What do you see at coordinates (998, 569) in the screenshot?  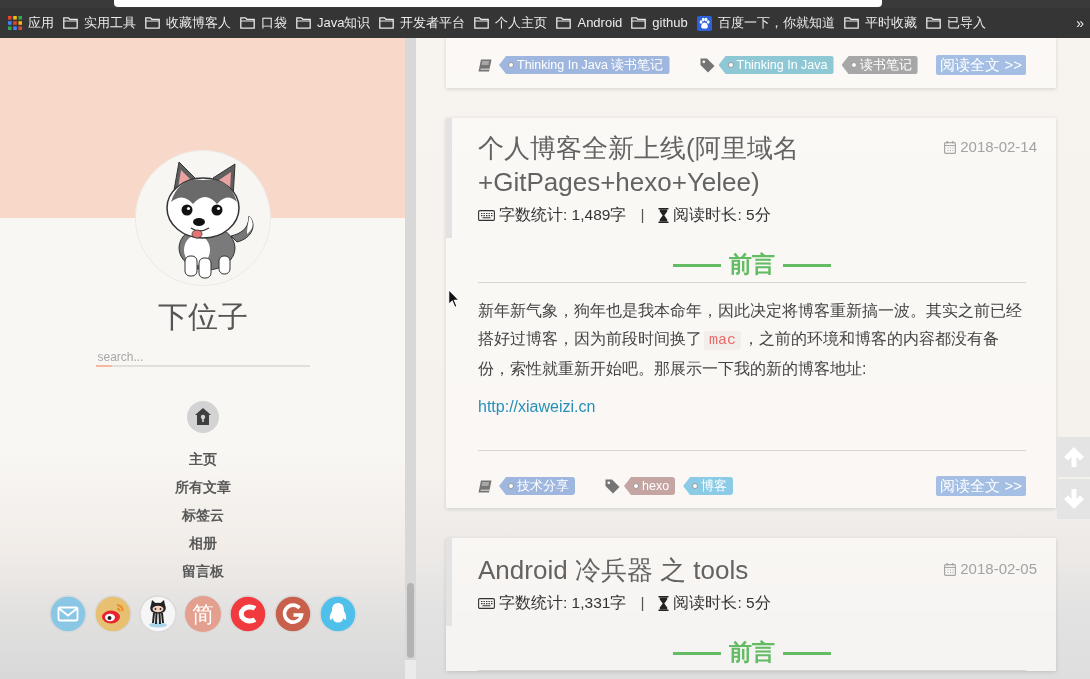 I see `post-date: 2018-02-05` at bounding box center [998, 569].